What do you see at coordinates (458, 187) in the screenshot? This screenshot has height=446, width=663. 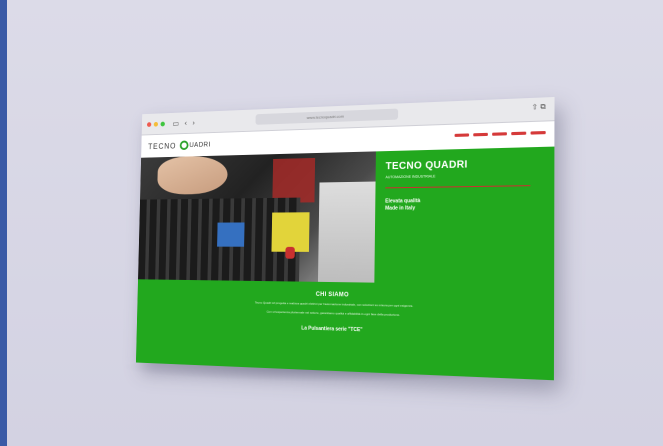 I see `hero-divider` at bounding box center [458, 187].